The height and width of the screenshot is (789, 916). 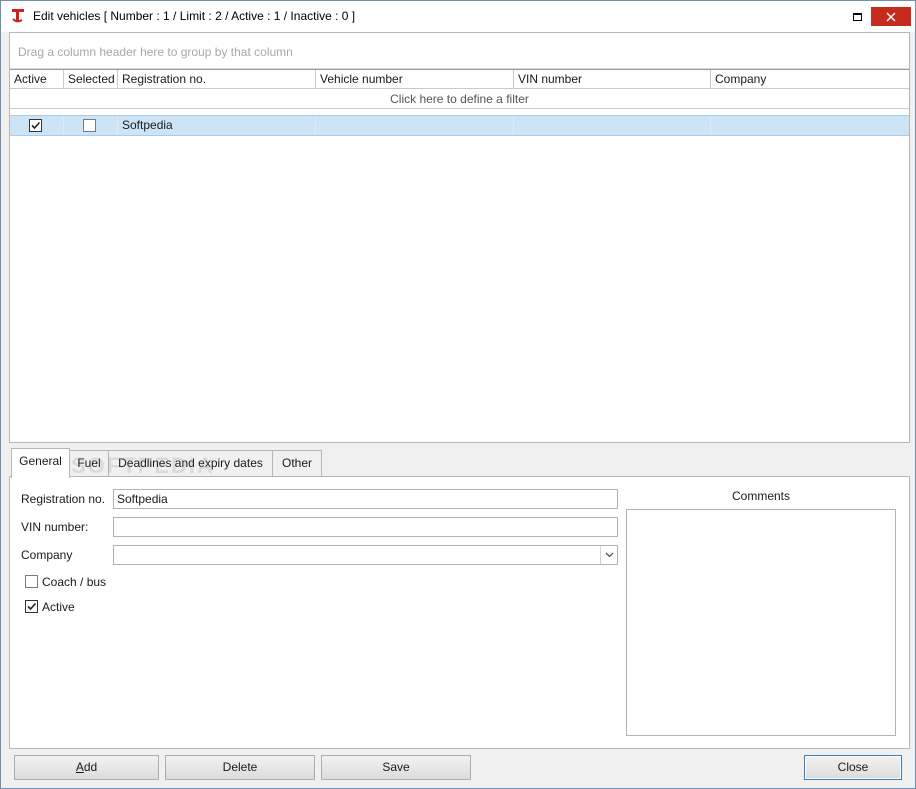 I want to click on registration-label: Registration no., so click(x=63, y=499).